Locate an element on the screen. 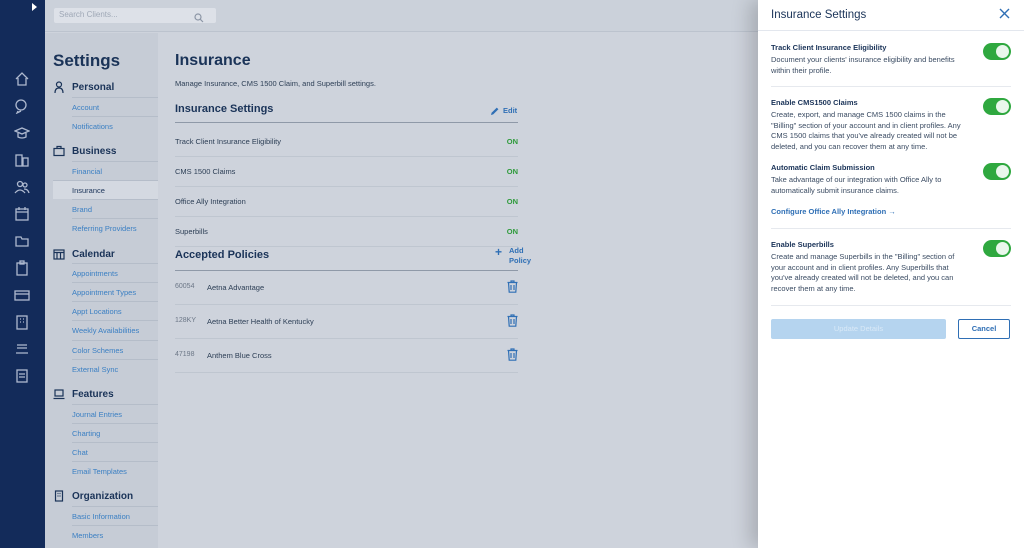 Image resolution: width=1024 pixels, height=548 pixels. policy-code: 128KY is located at coordinates (186, 320).